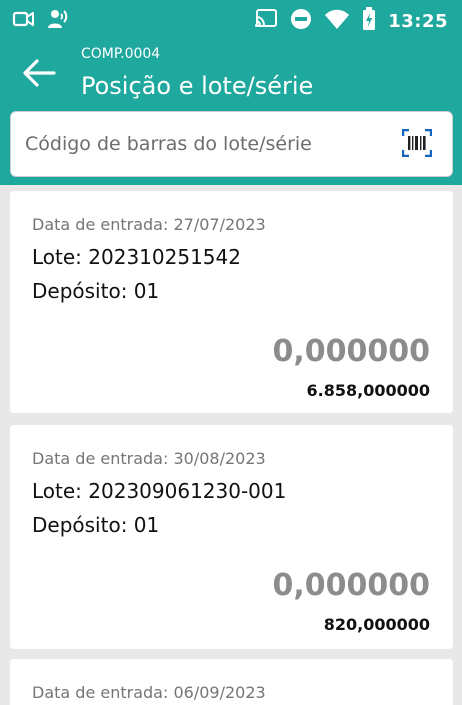 Image resolution: width=462 pixels, height=705 pixels. Describe the element at coordinates (301, 21) in the screenshot. I see `do-not-disturb-icon` at that location.